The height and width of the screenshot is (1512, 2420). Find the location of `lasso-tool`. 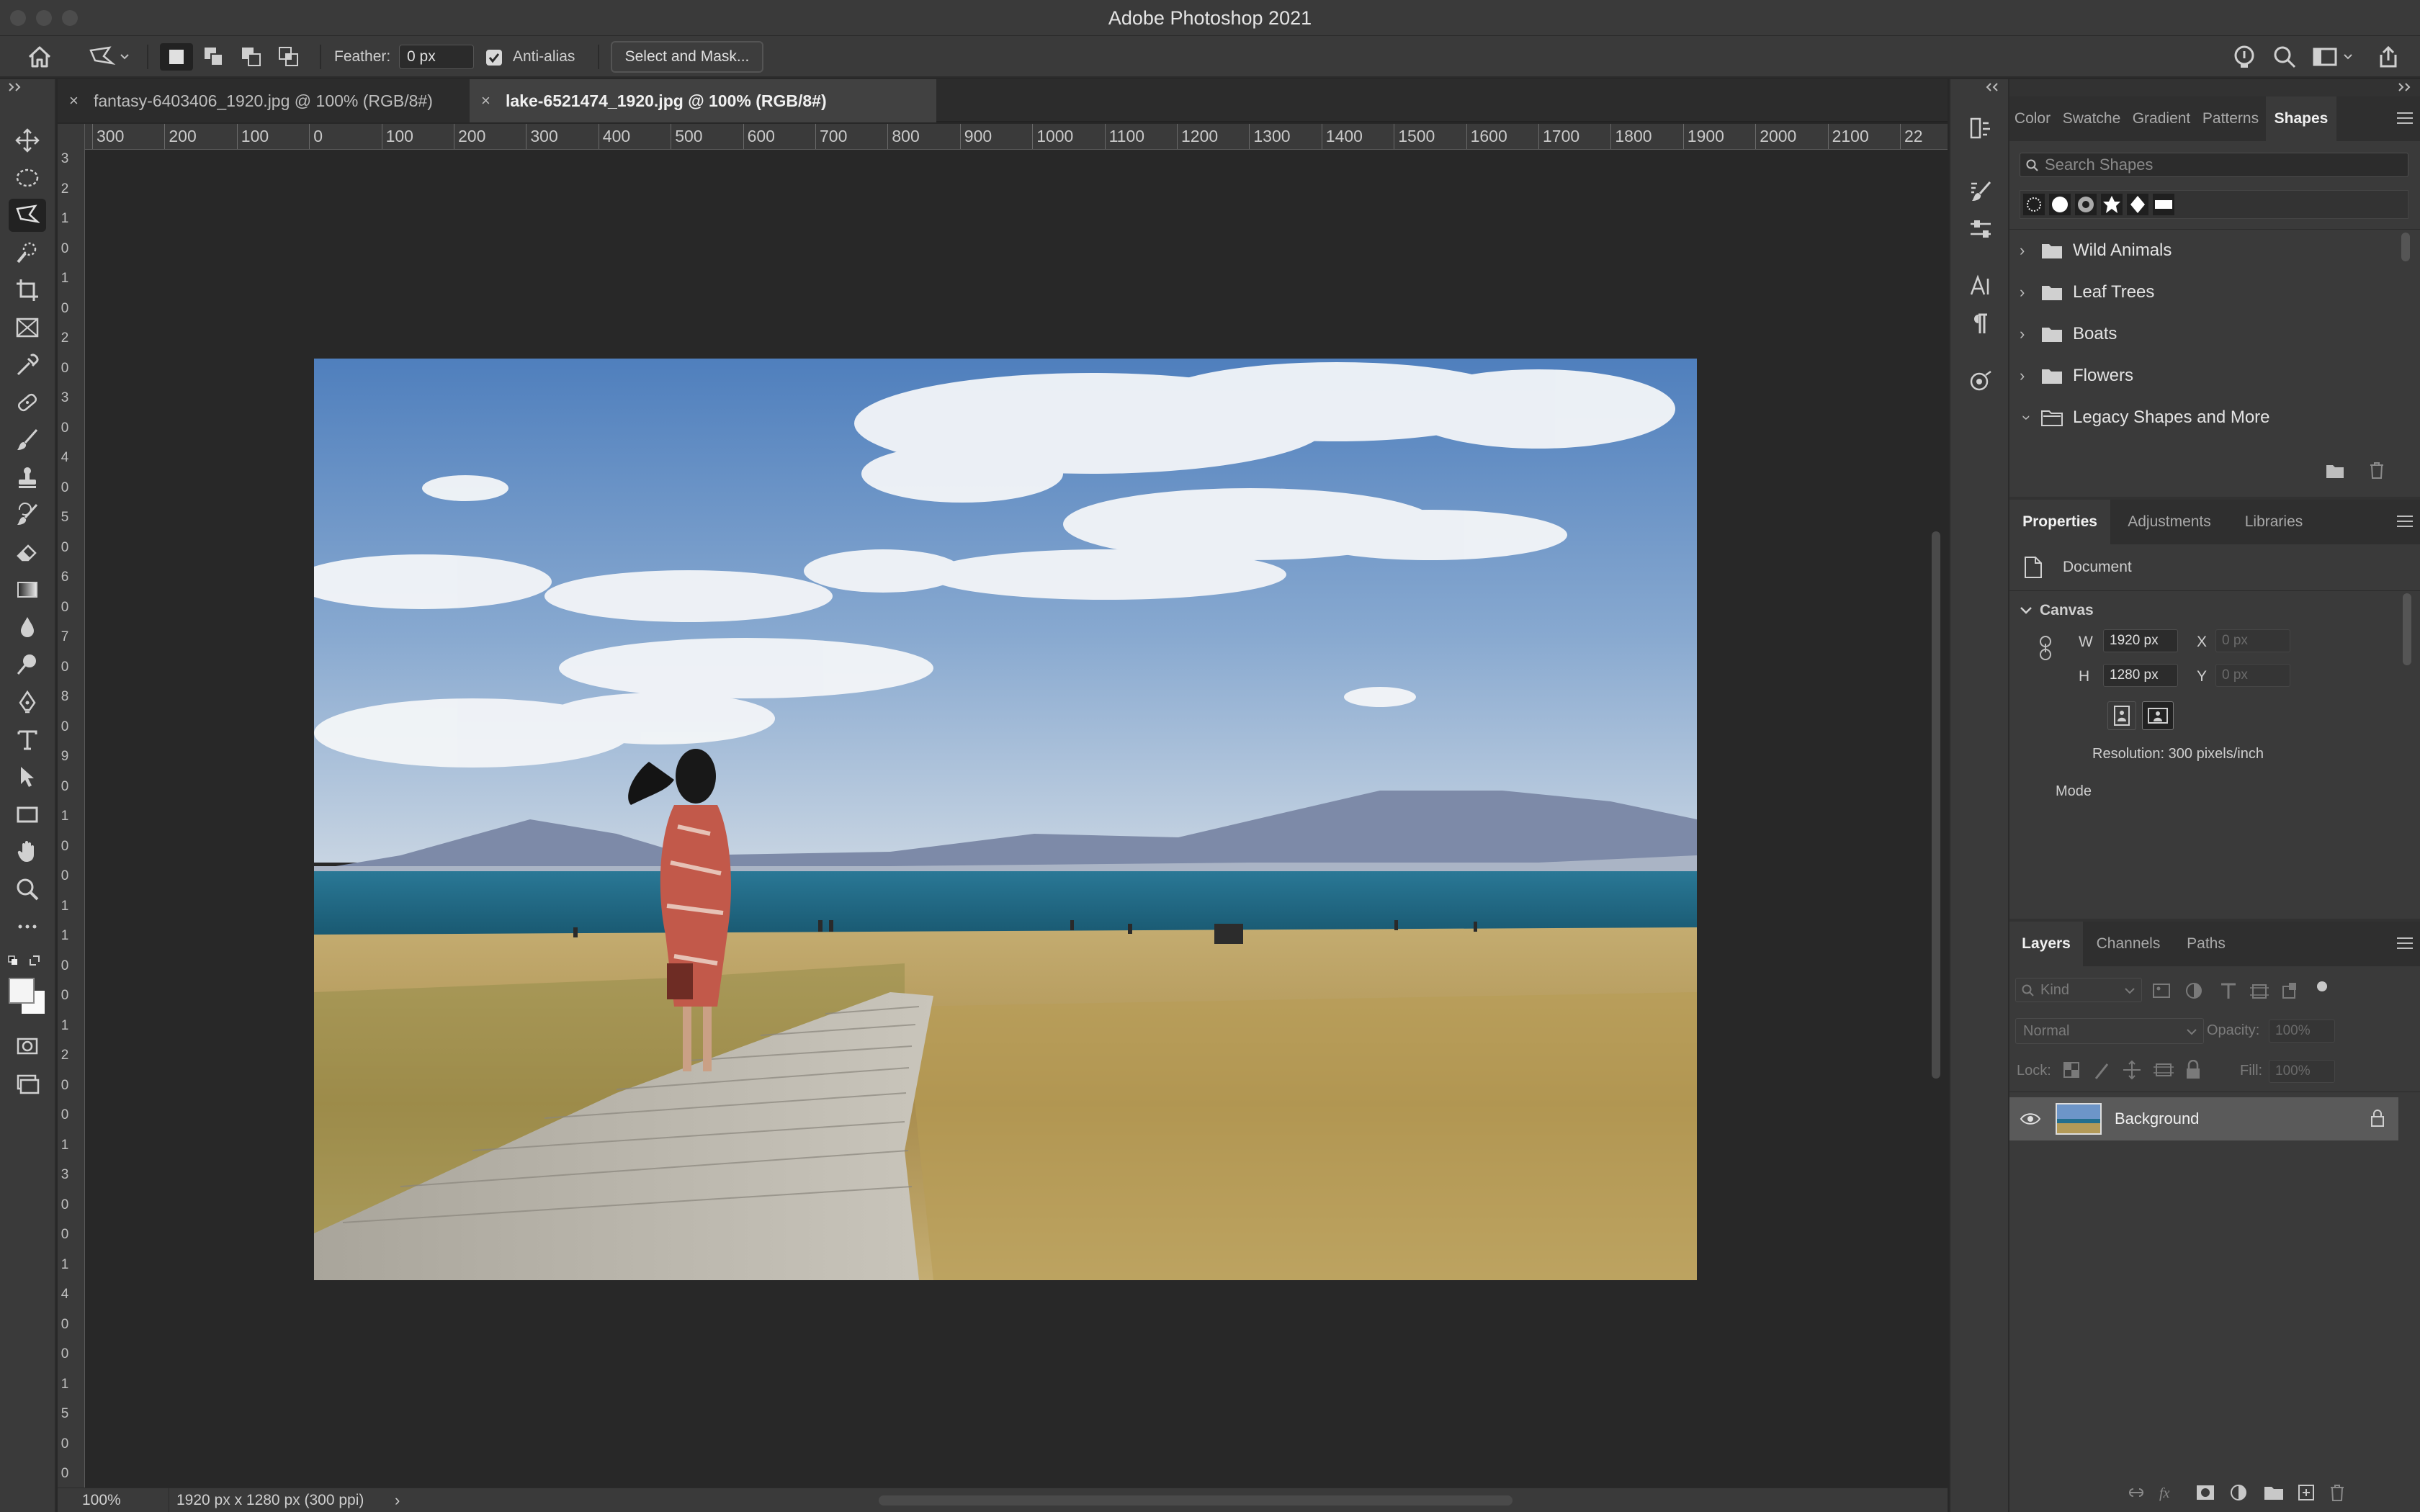

lasso-tool is located at coordinates (27, 215).